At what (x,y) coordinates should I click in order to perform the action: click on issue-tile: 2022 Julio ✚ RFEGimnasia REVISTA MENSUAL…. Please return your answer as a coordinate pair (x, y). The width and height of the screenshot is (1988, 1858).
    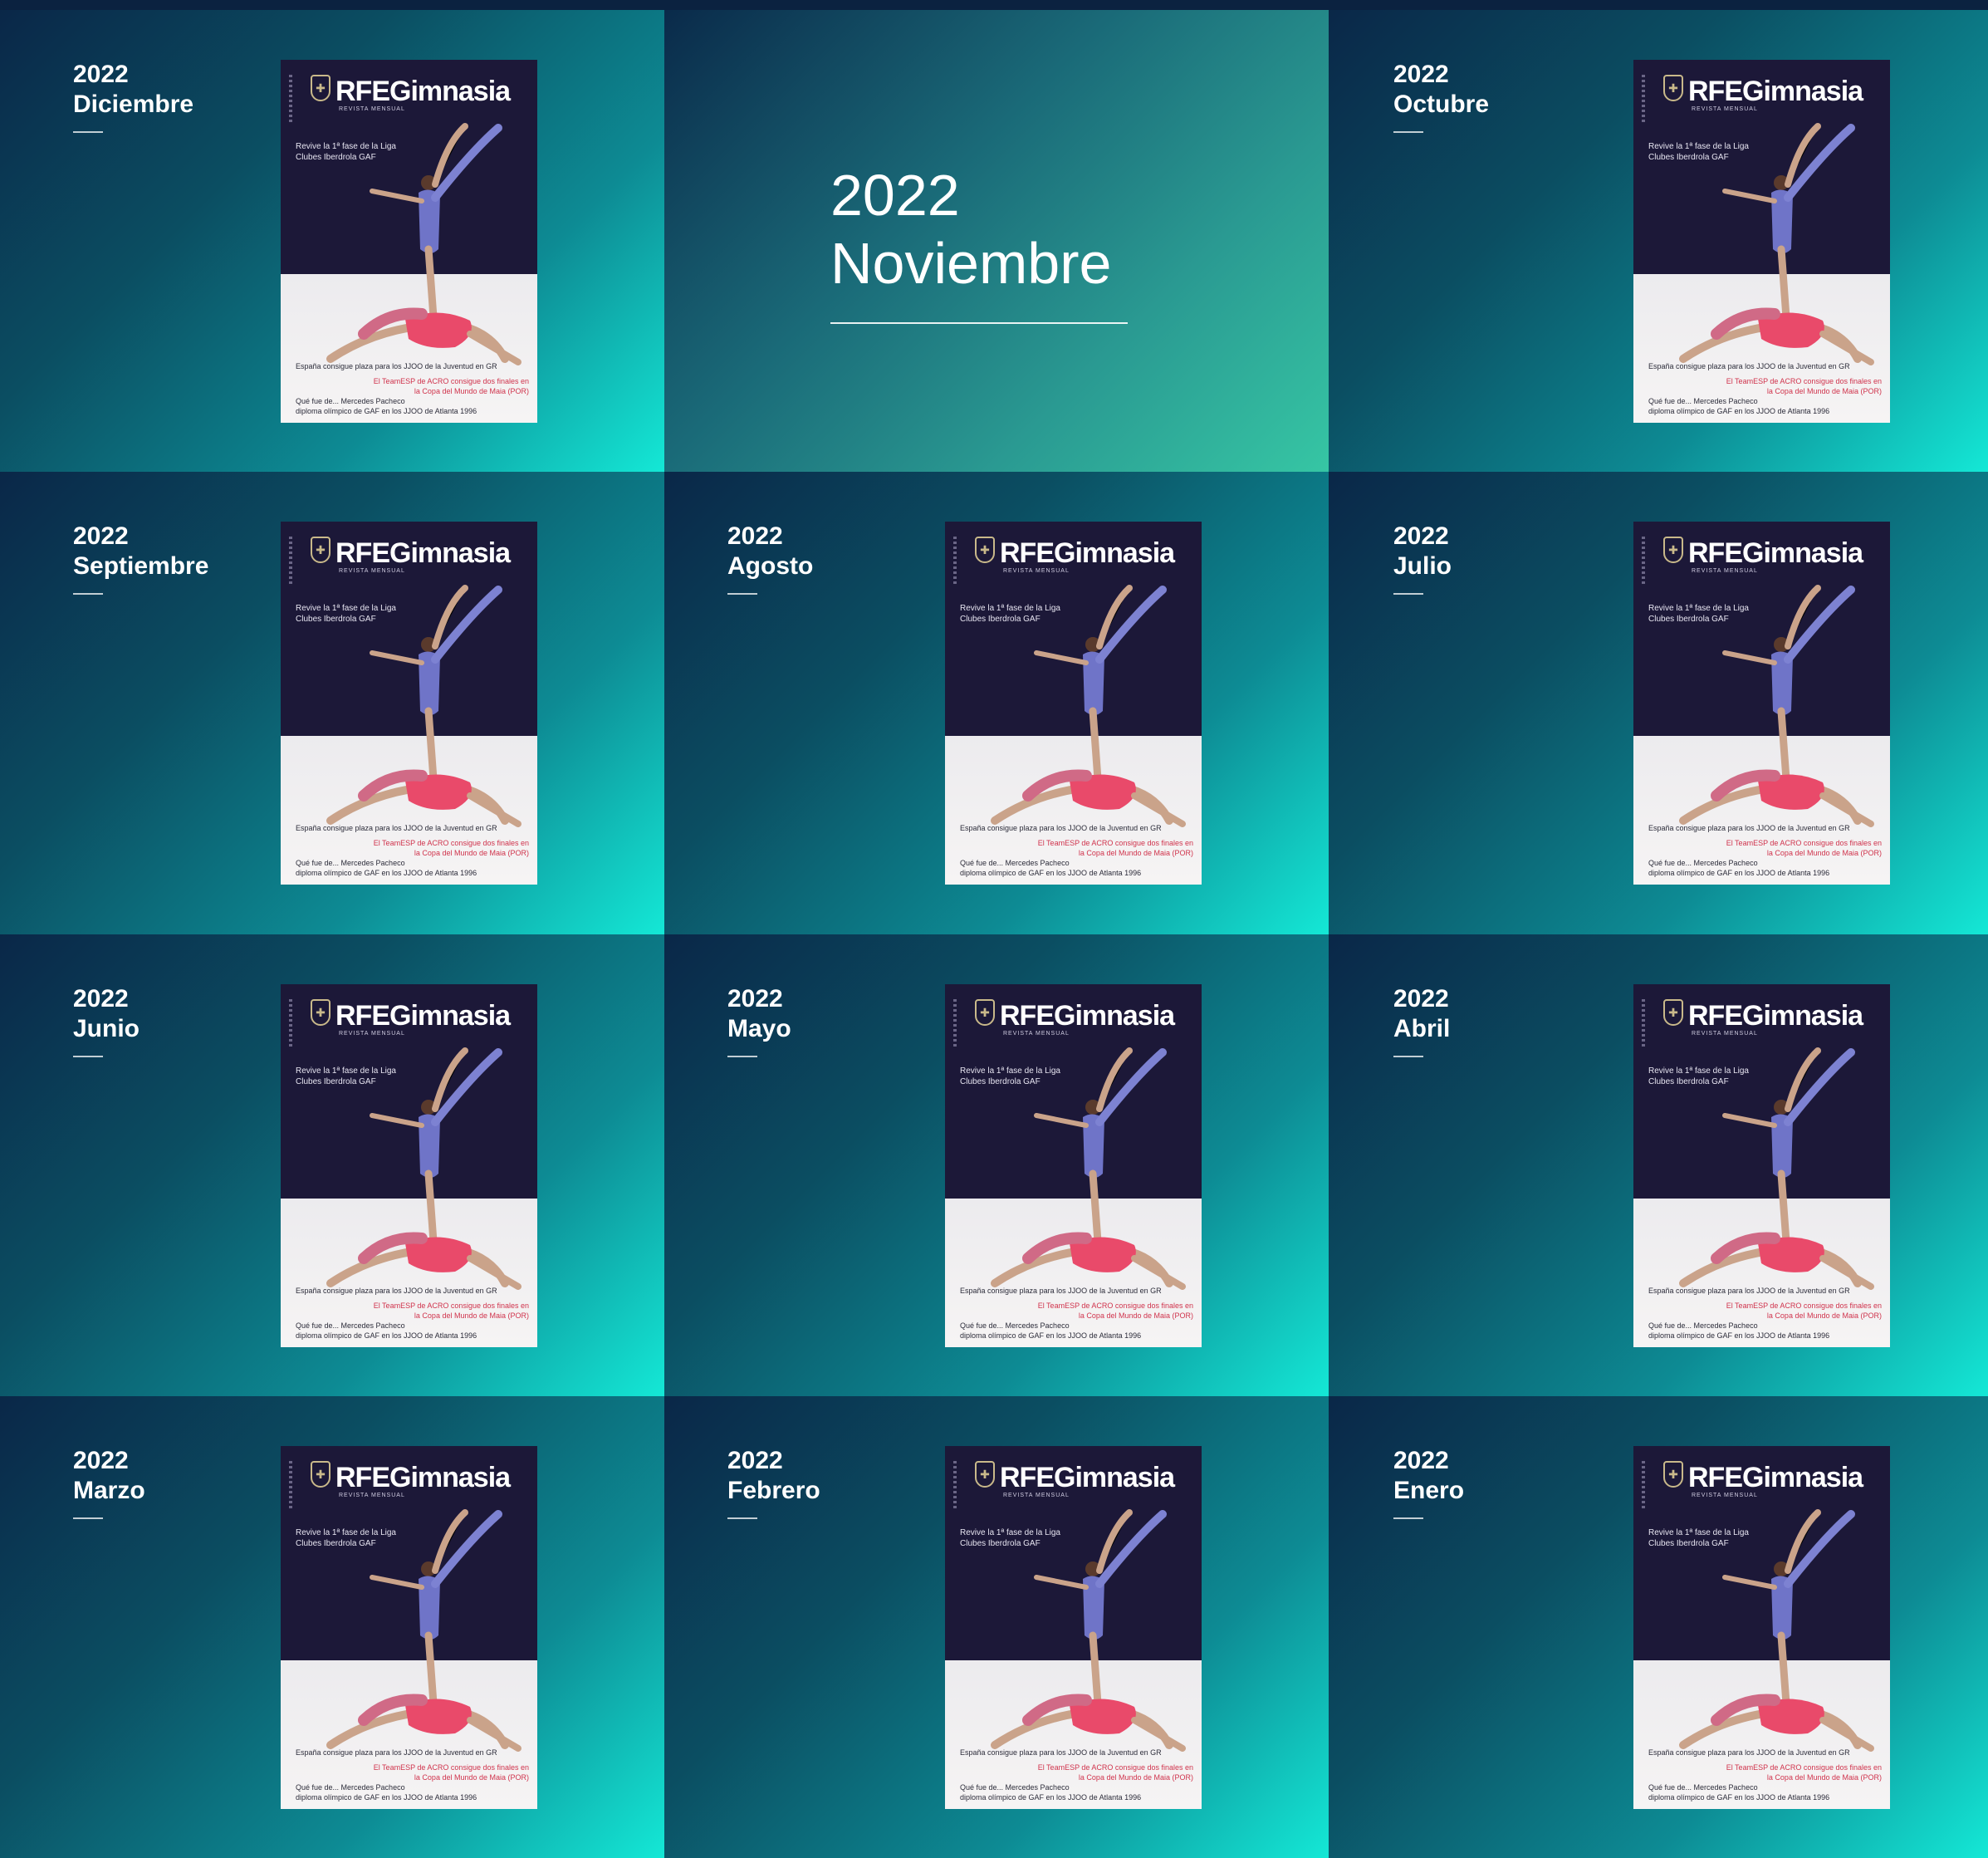
    Looking at the image, I should click on (1658, 703).